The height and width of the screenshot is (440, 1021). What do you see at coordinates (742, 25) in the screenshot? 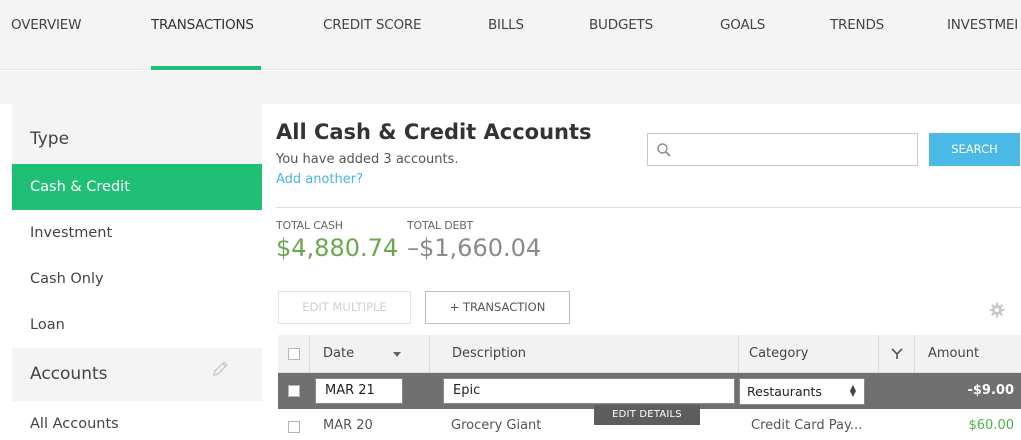
I see `tab-goals: GOALS` at bounding box center [742, 25].